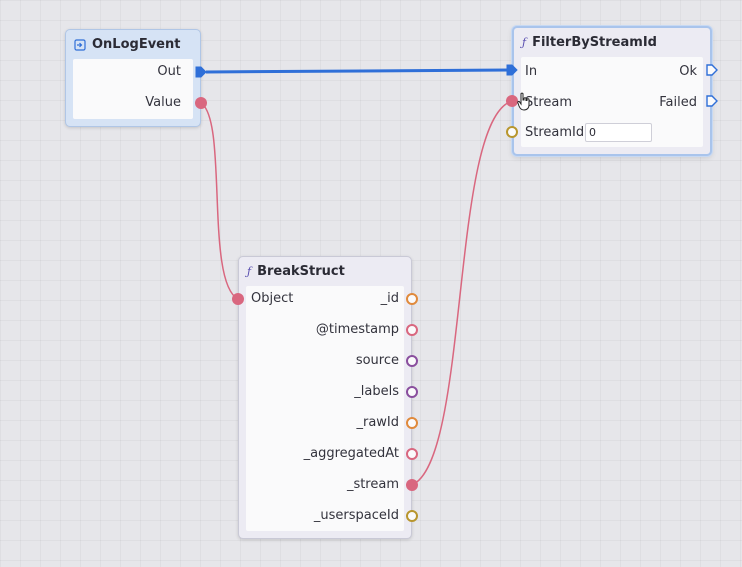 Image resolution: width=742 pixels, height=567 pixels. Describe the element at coordinates (512, 132) in the screenshot. I see `stream-id-pin` at that location.